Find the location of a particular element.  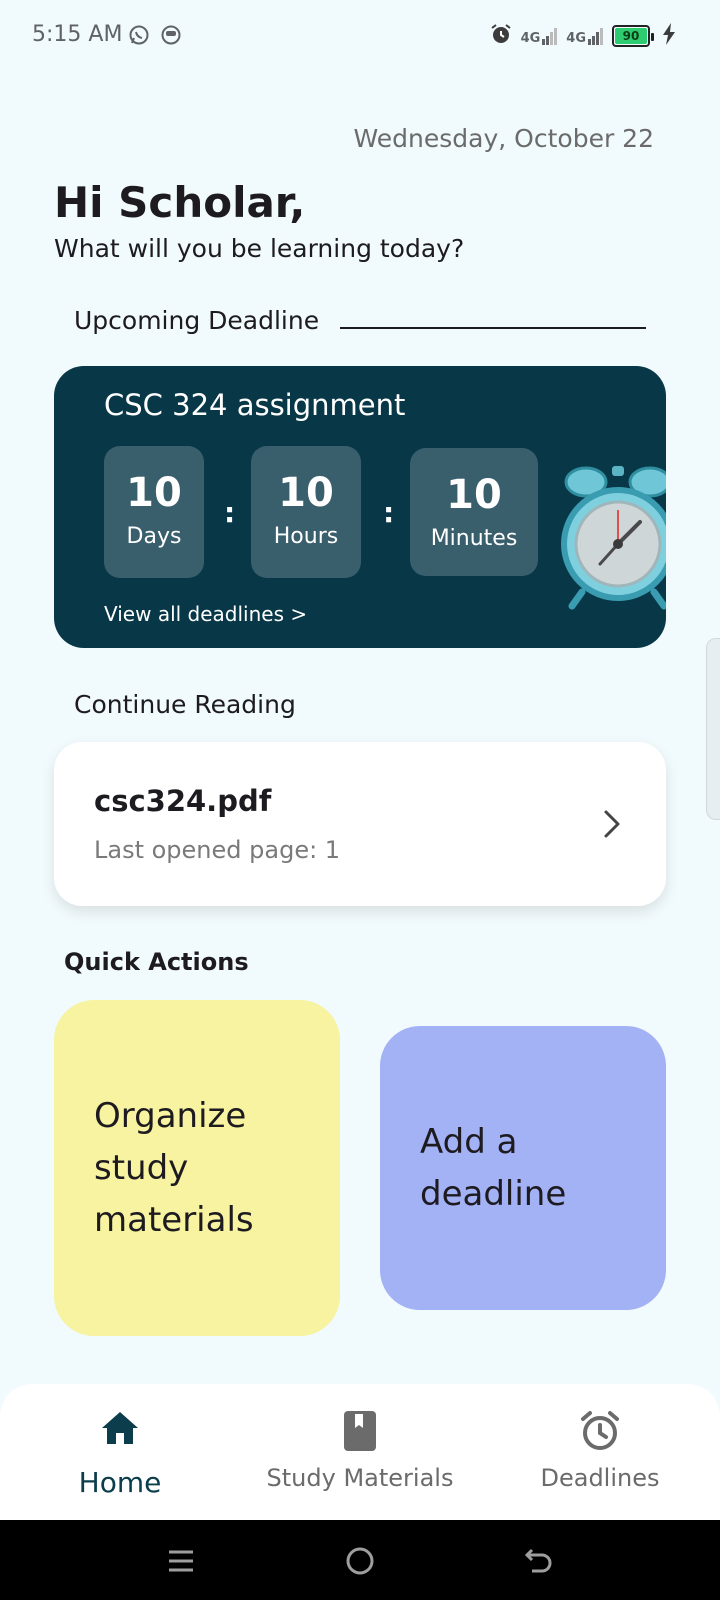

countdown-minutes: 10 Minutes is located at coordinates (474, 512).